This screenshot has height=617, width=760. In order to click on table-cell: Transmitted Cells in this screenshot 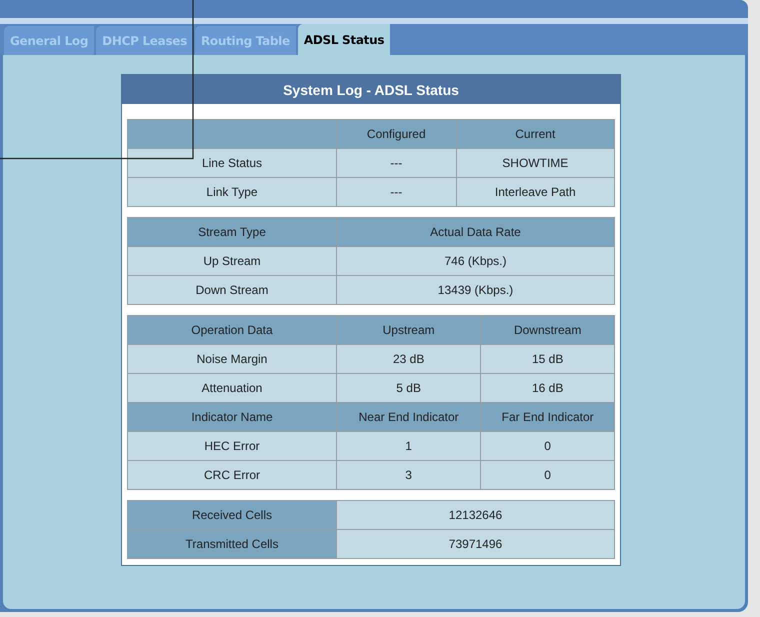, I will do `click(232, 544)`.